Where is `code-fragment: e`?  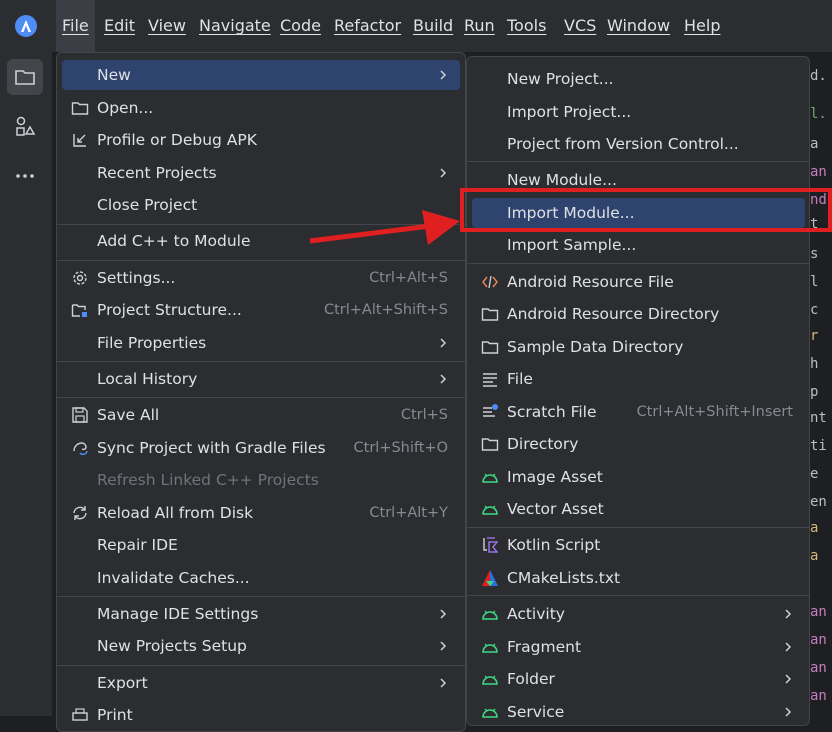
code-fragment: e is located at coordinates (814, 474).